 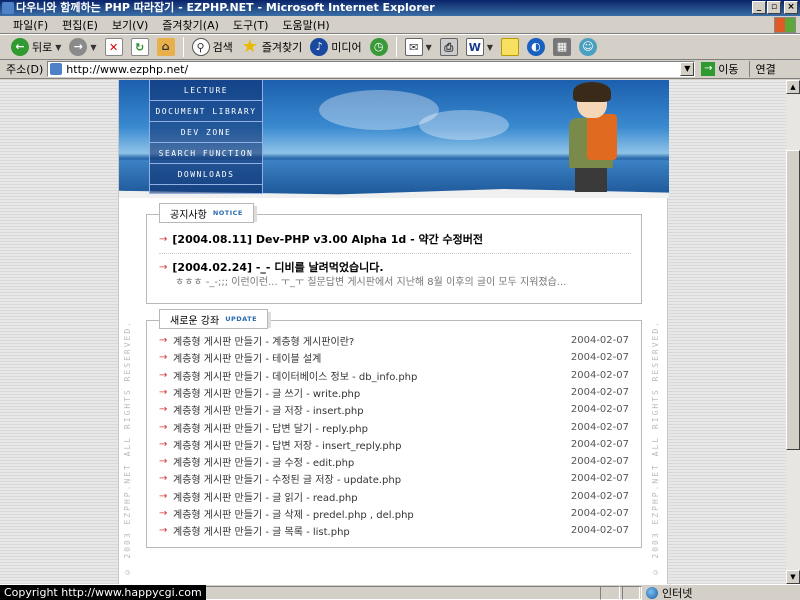 I want to click on minimize-button: _, so click(x=759, y=7).